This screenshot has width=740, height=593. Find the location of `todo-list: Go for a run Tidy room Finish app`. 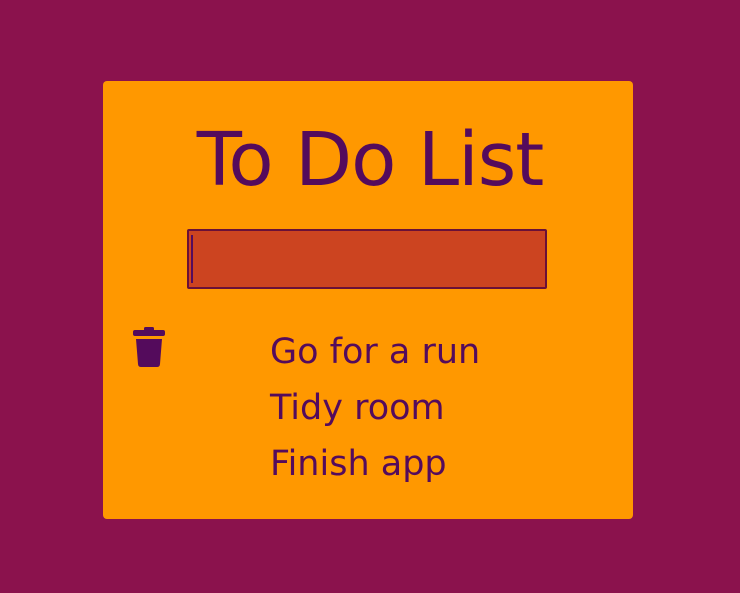

todo-list: Go for a run Tidy room Finish app is located at coordinates (375, 408).